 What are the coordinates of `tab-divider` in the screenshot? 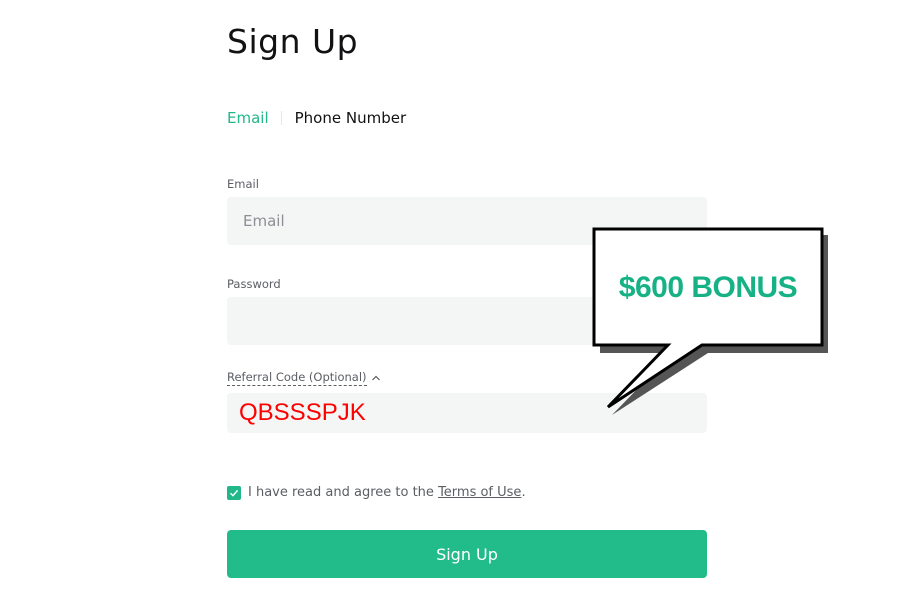 It's located at (281, 118).